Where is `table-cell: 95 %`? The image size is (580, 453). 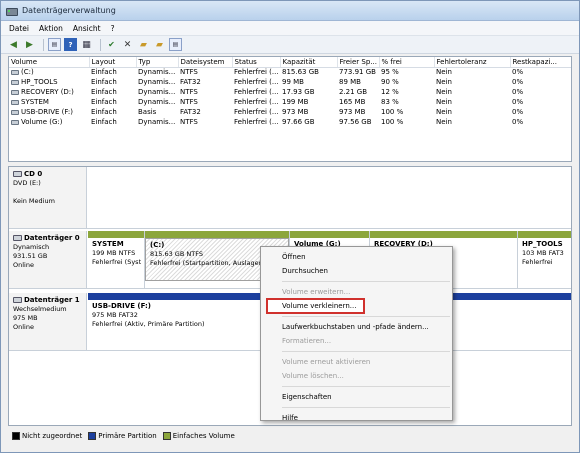
table-cell: 95 % is located at coordinates (390, 72).